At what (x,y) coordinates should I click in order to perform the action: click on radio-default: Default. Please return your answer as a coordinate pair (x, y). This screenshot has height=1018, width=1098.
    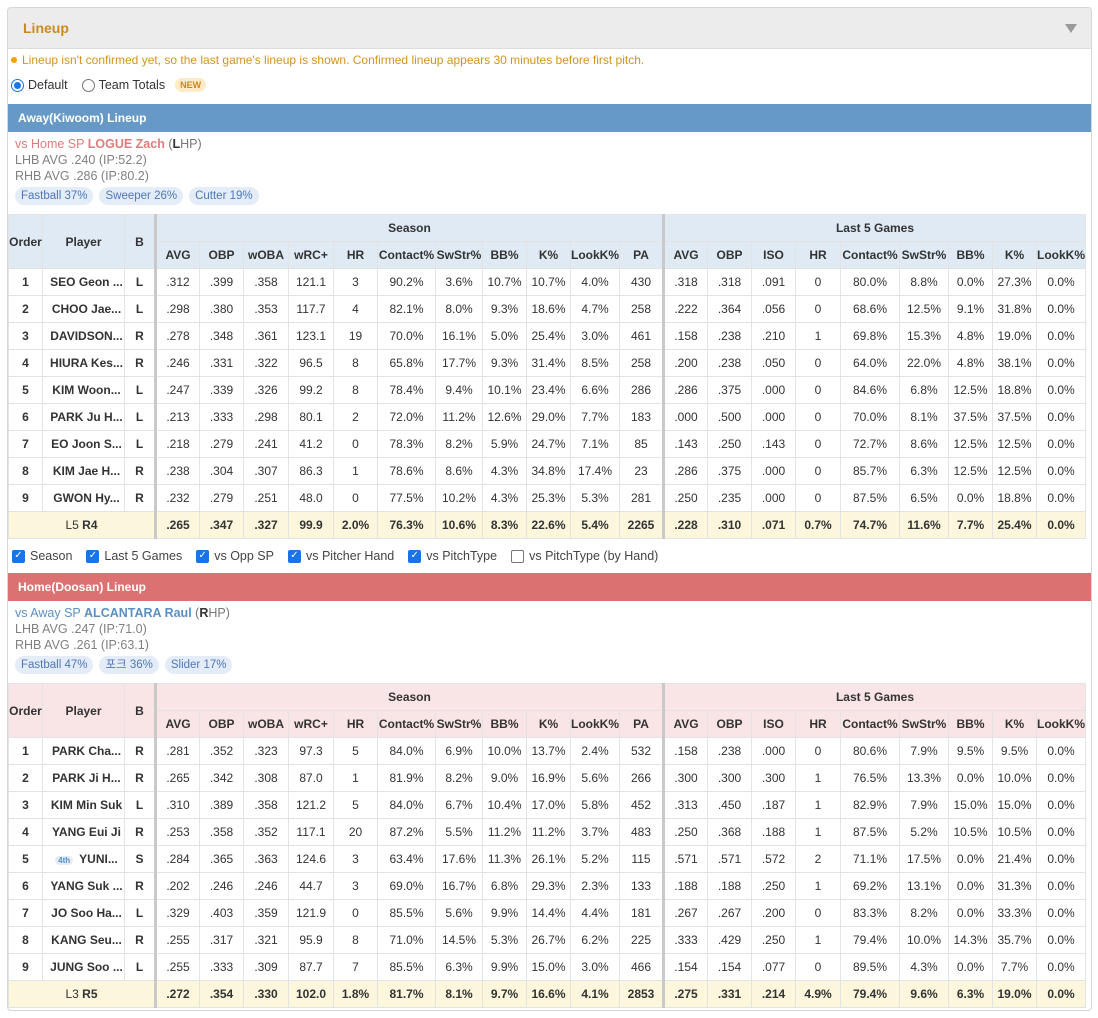
    Looking at the image, I should click on (39, 85).